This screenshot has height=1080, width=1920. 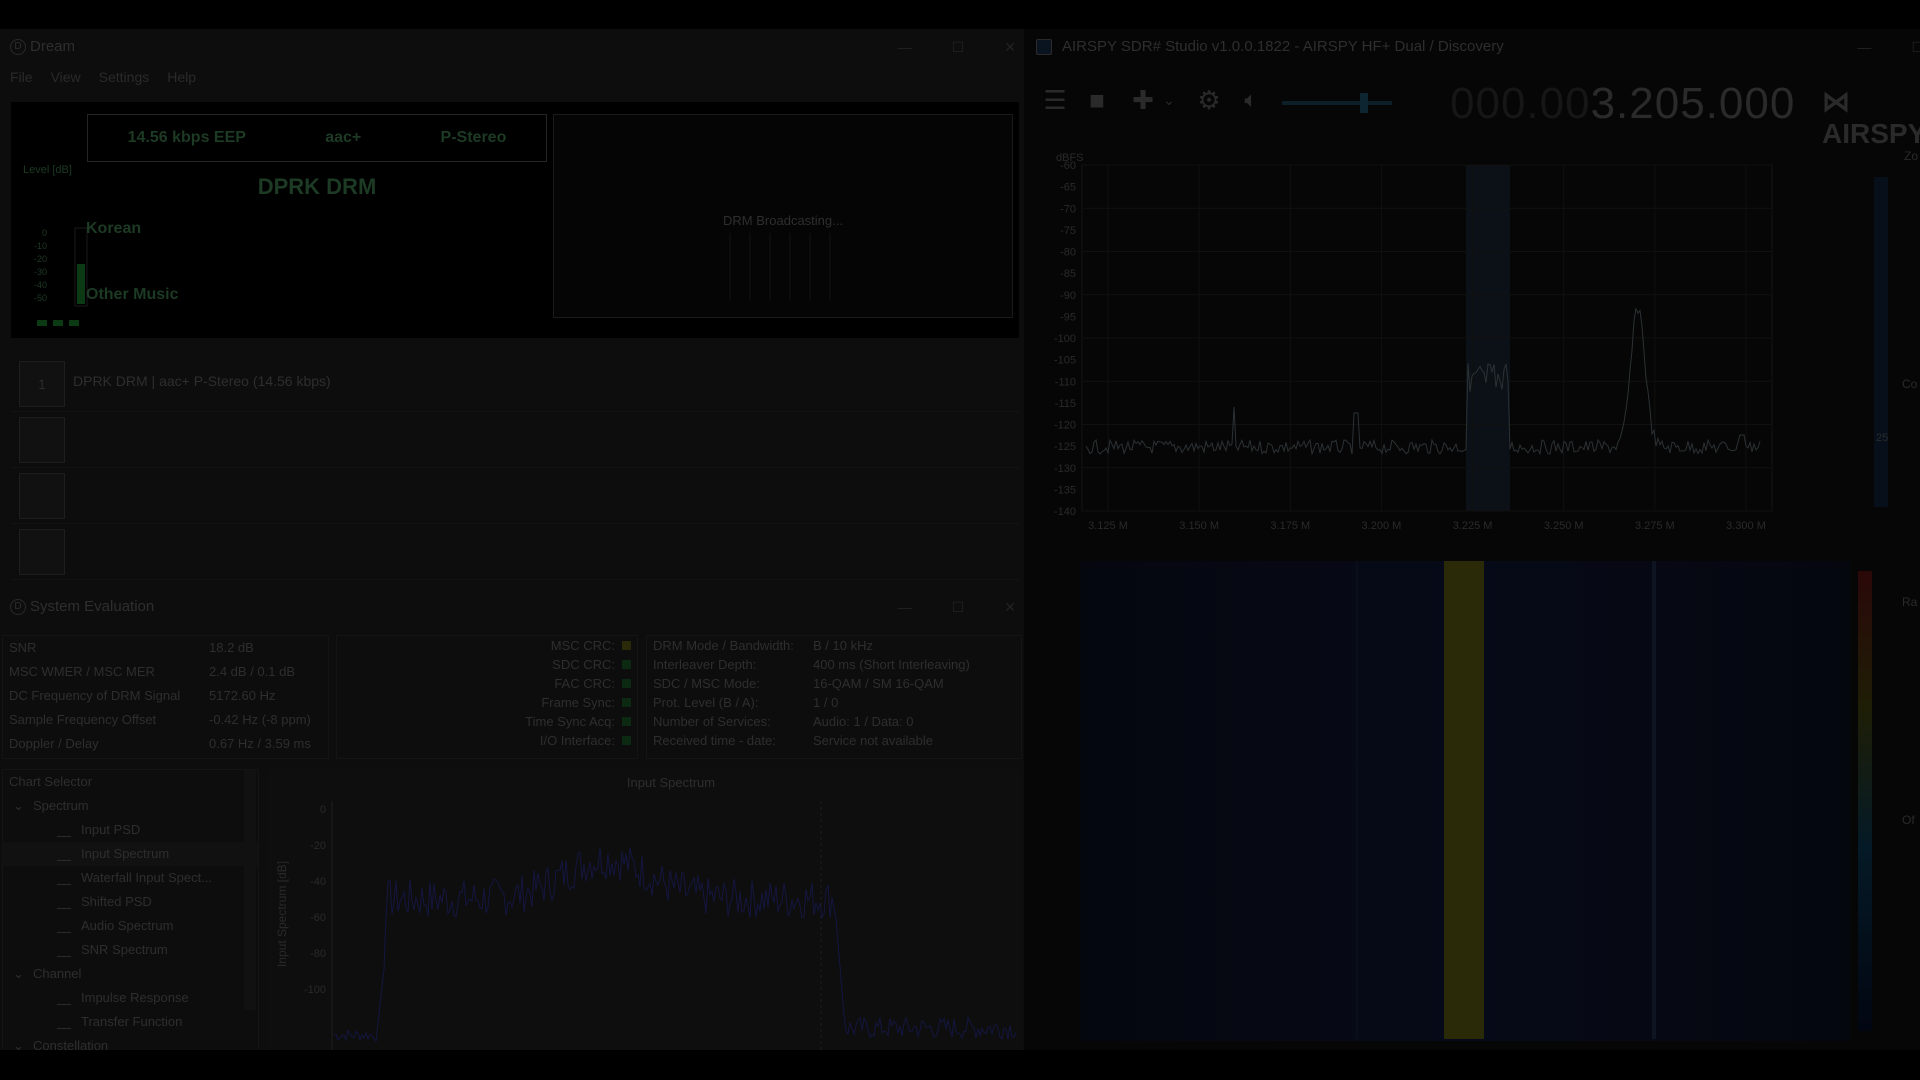 What do you see at coordinates (318, 918) in the screenshot?
I see `plot-ytick: -60` at bounding box center [318, 918].